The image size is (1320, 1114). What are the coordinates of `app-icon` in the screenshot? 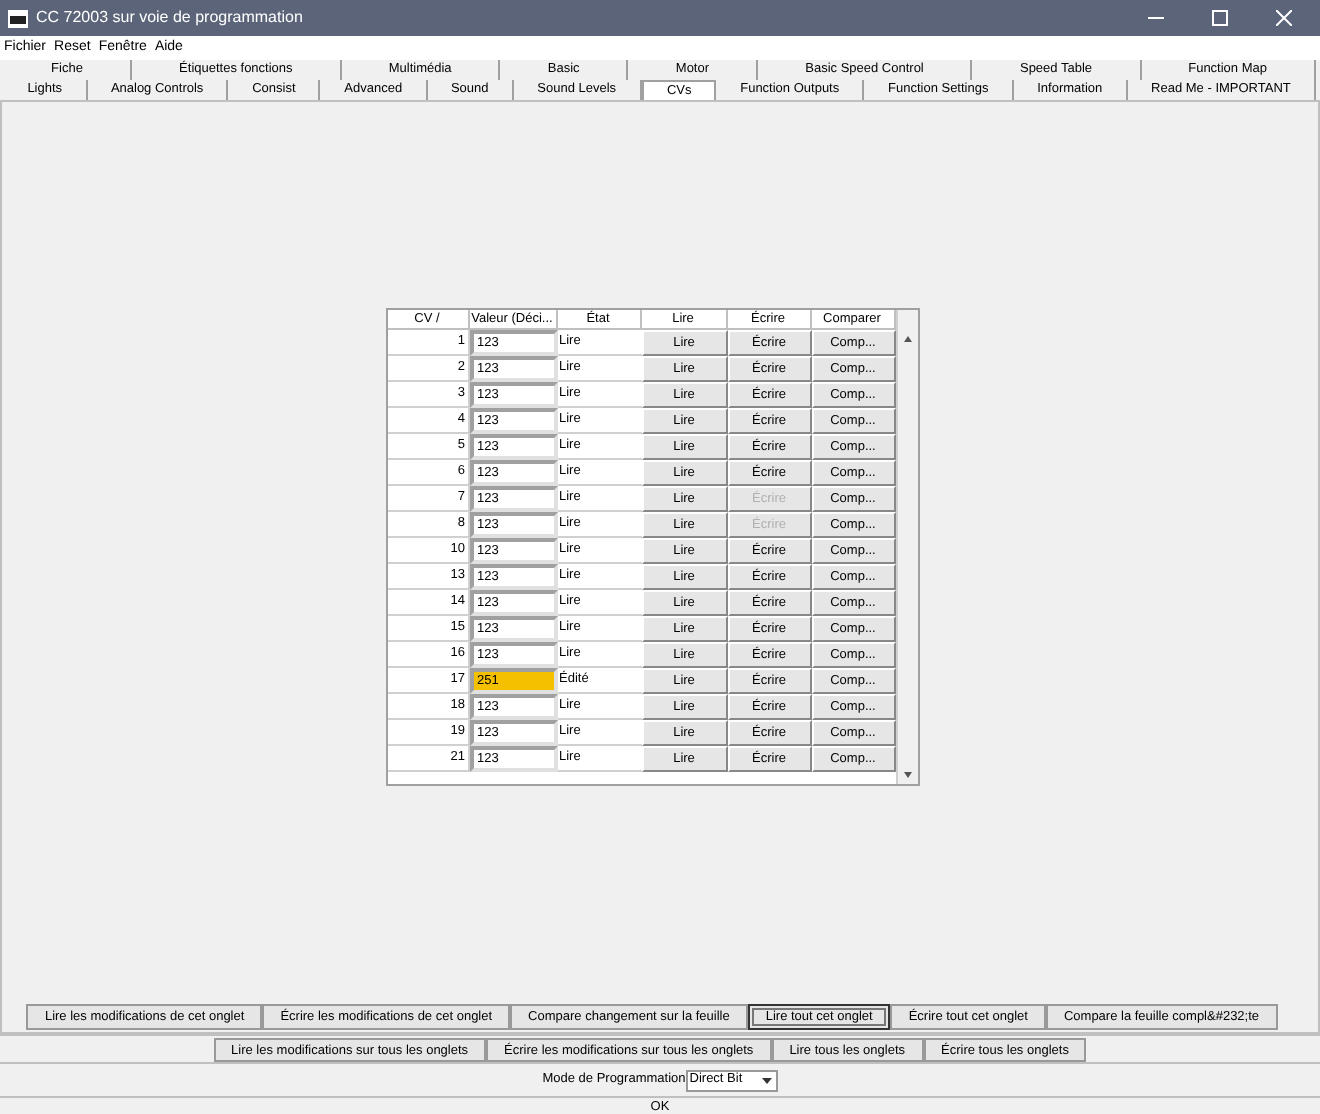 It's located at (18, 18).